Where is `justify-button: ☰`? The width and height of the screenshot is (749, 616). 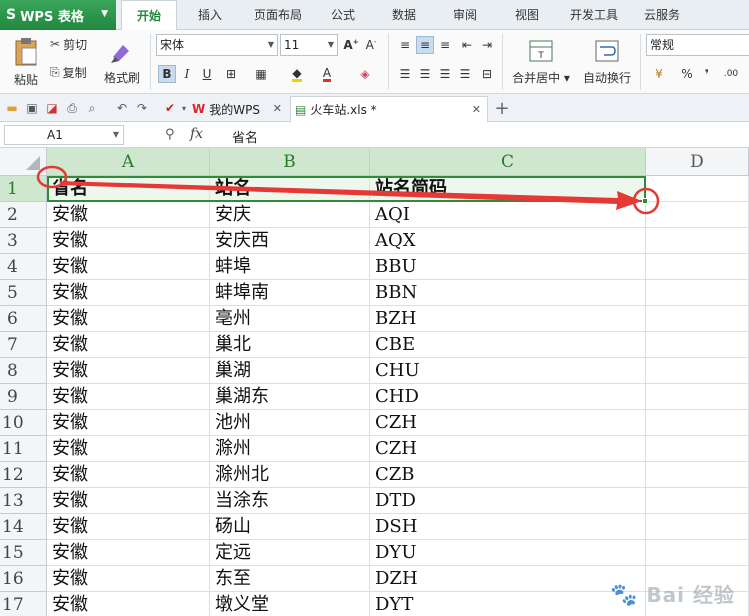
justify-button: ☰ is located at coordinates (465, 74).